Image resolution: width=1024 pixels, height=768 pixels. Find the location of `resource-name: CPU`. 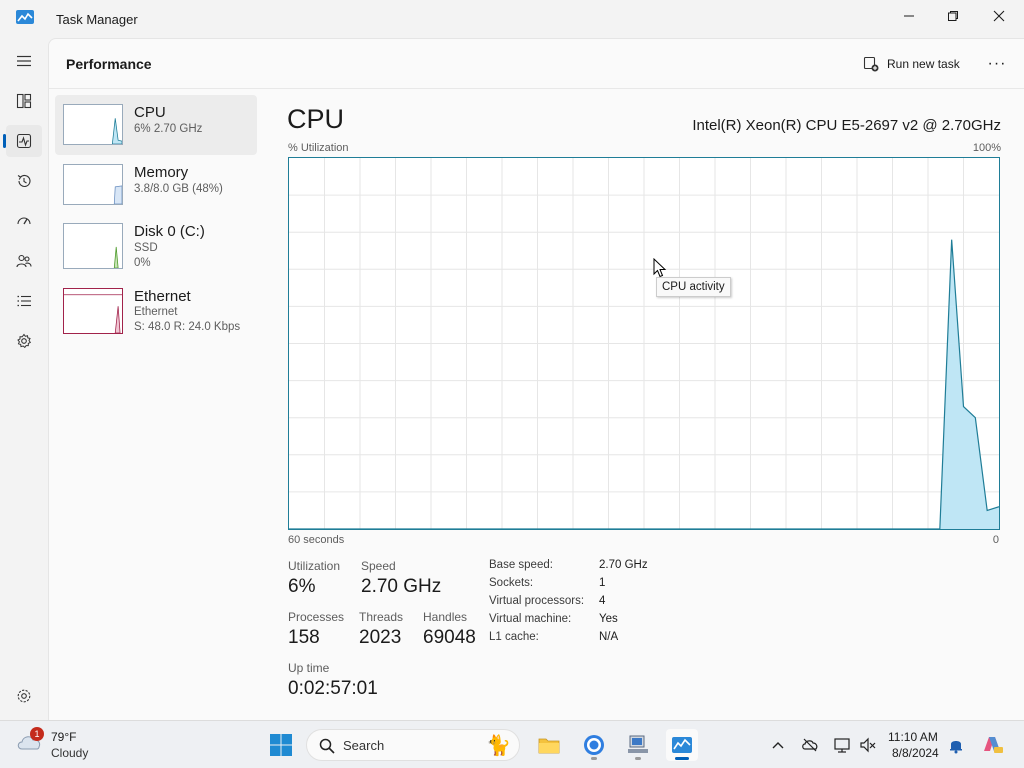

resource-name: CPU is located at coordinates (150, 112).